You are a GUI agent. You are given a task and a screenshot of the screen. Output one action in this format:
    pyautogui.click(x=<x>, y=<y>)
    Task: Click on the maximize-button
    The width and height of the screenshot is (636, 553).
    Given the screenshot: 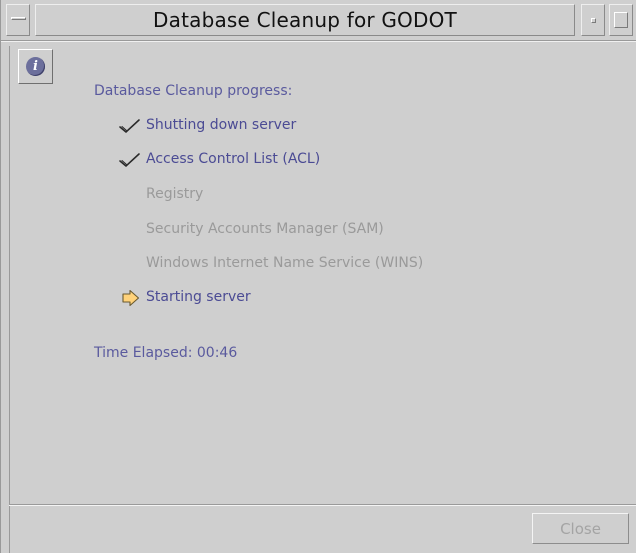 What is the action you would take?
    pyautogui.click(x=621, y=20)
    